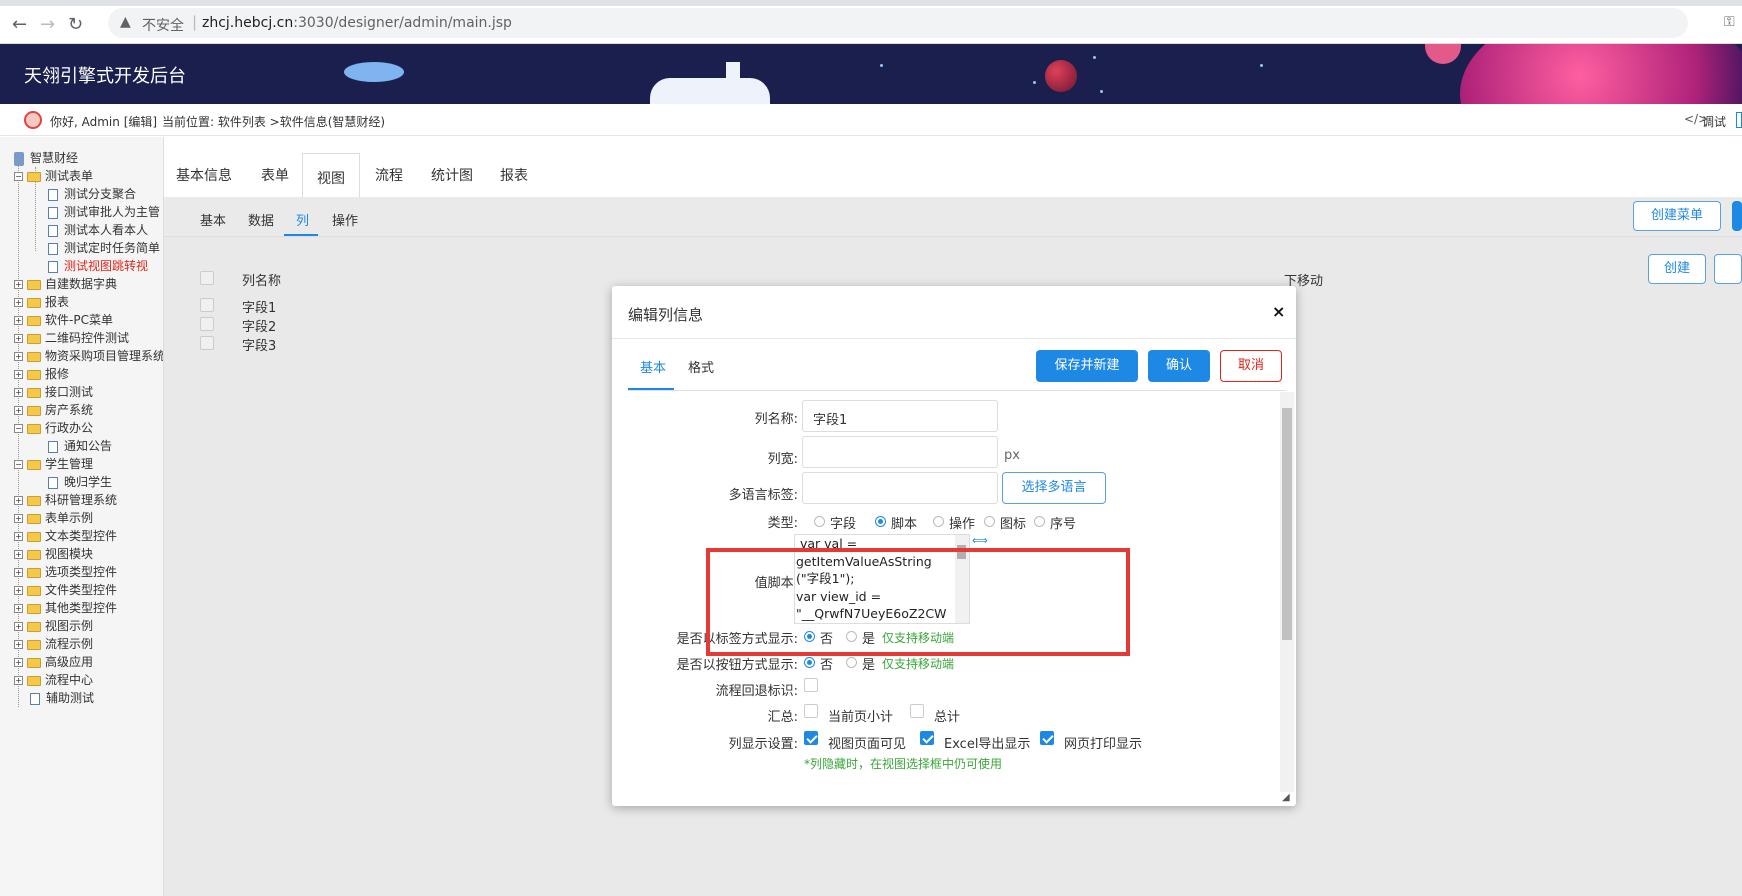 The image size is (1742, 896). I want to click on show-as-button-yes-radio, so click(851, 662).